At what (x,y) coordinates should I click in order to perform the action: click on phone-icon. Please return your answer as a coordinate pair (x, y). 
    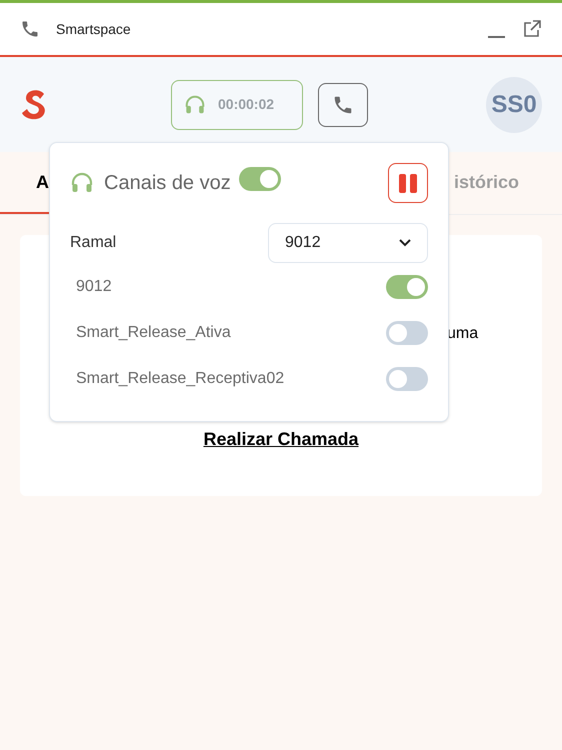
    Looking at the image, I should click on (30, 29).